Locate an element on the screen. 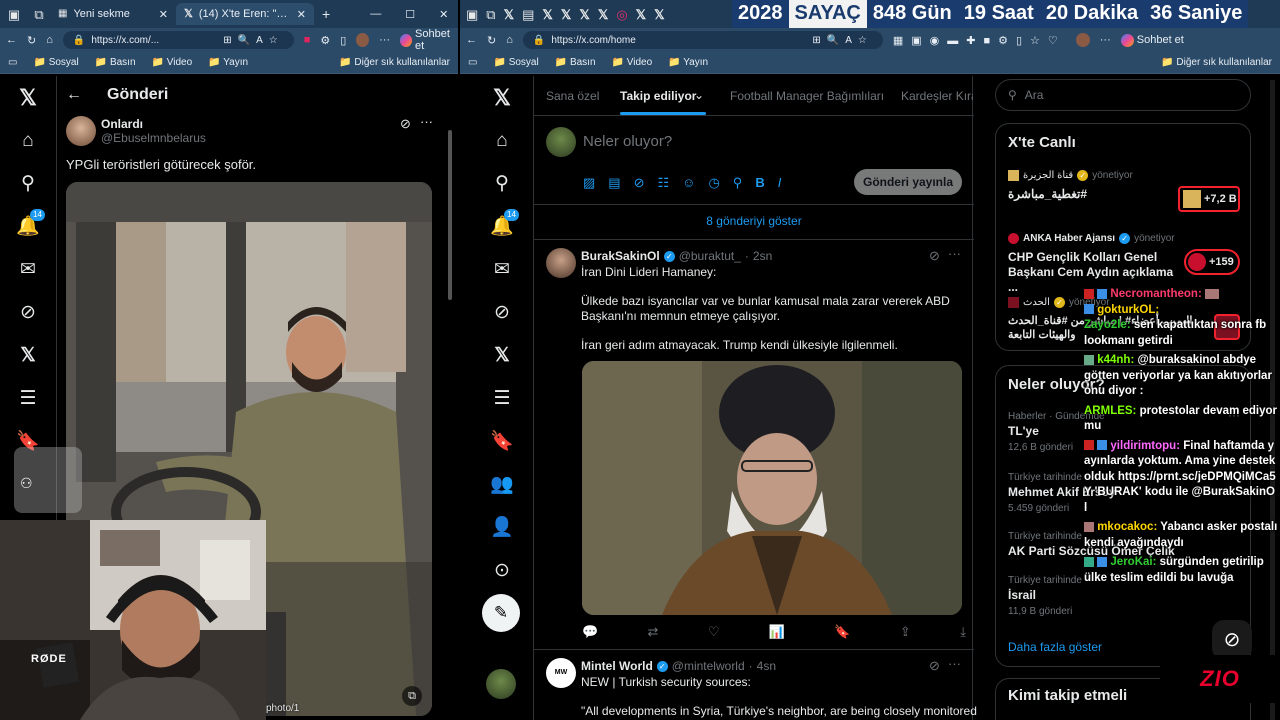 The height and width of the screenshot is (720, 1280). views-icon: 📊 is located at coordinates (777, 632).